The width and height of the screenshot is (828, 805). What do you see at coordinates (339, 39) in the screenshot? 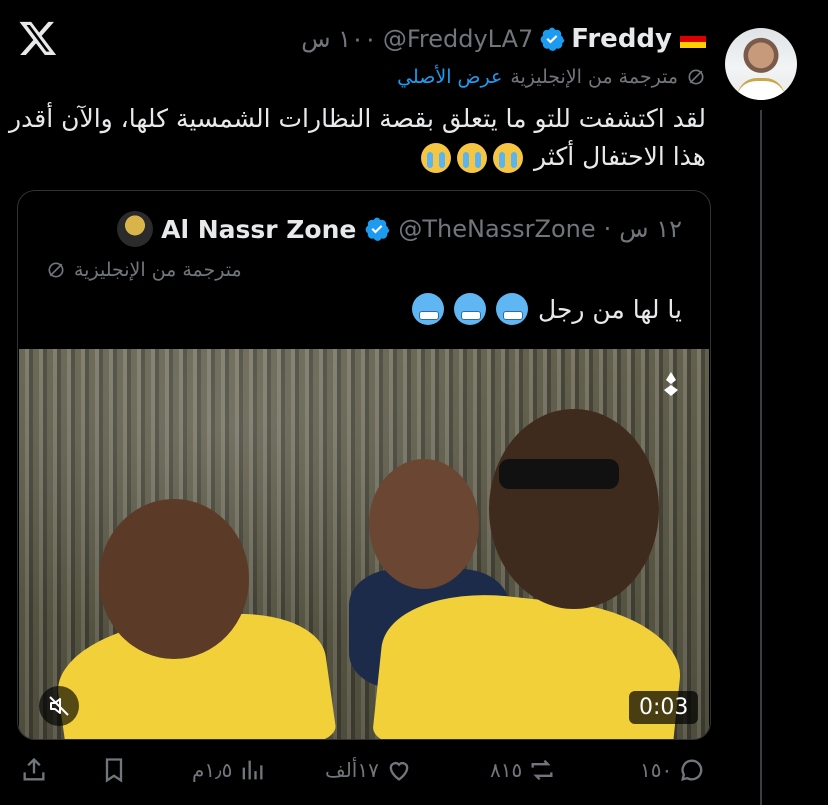
I see `tweet-time: ١٠٠ س` at bounding box center [339, 39].